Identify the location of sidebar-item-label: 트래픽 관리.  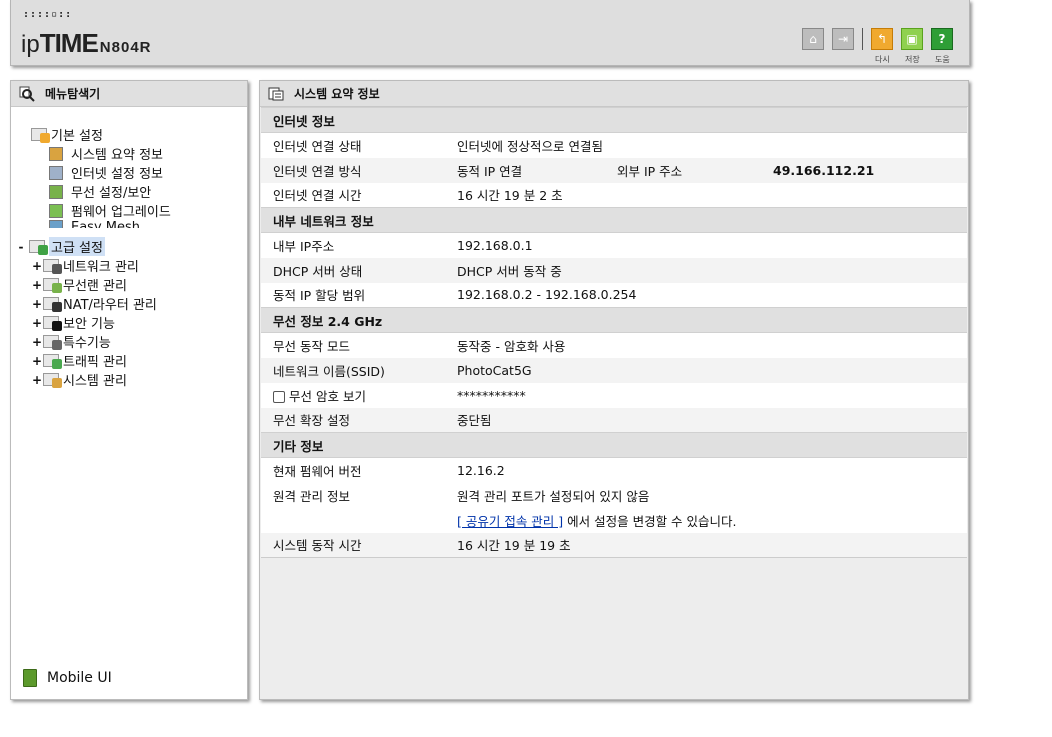
(95, 362).